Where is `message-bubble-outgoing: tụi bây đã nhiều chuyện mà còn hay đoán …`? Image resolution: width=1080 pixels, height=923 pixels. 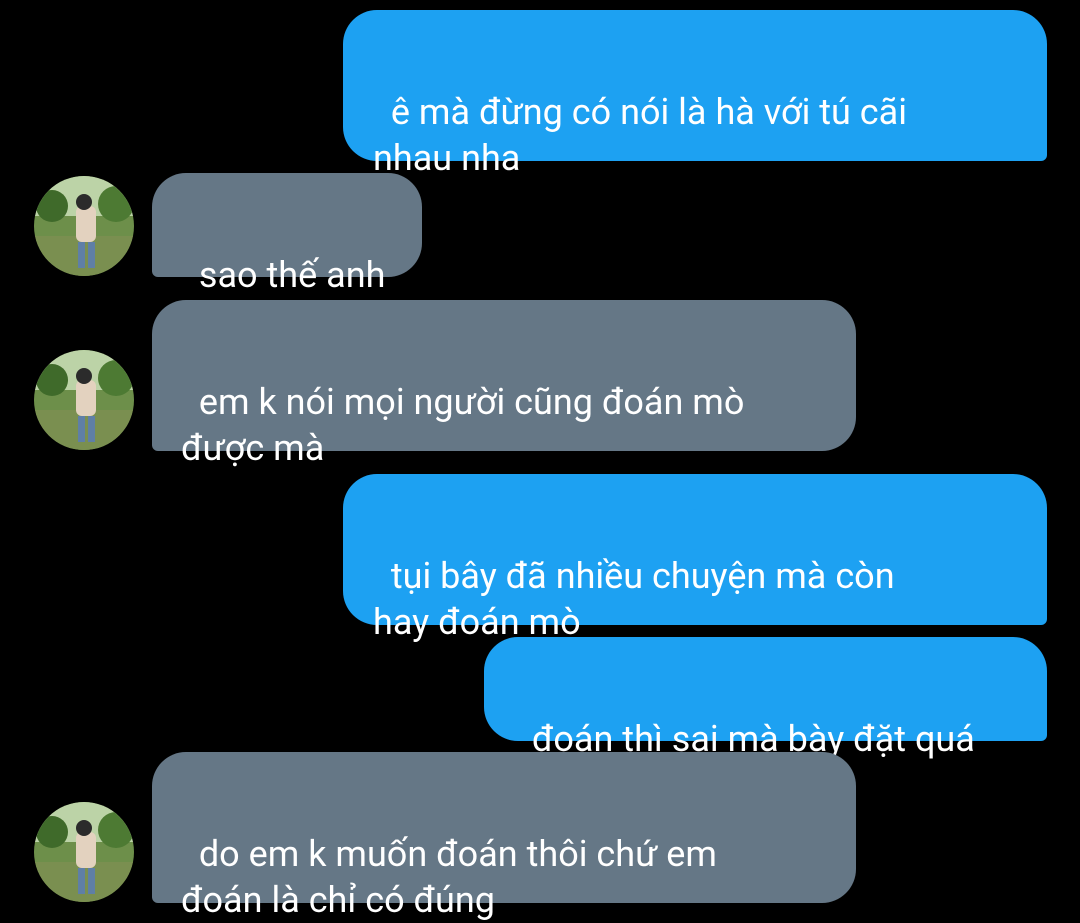
message-bubble-outgoing: tụi bây đã nhiều chuyện mà còn hay đoán … is located at coordinates (695, 558).